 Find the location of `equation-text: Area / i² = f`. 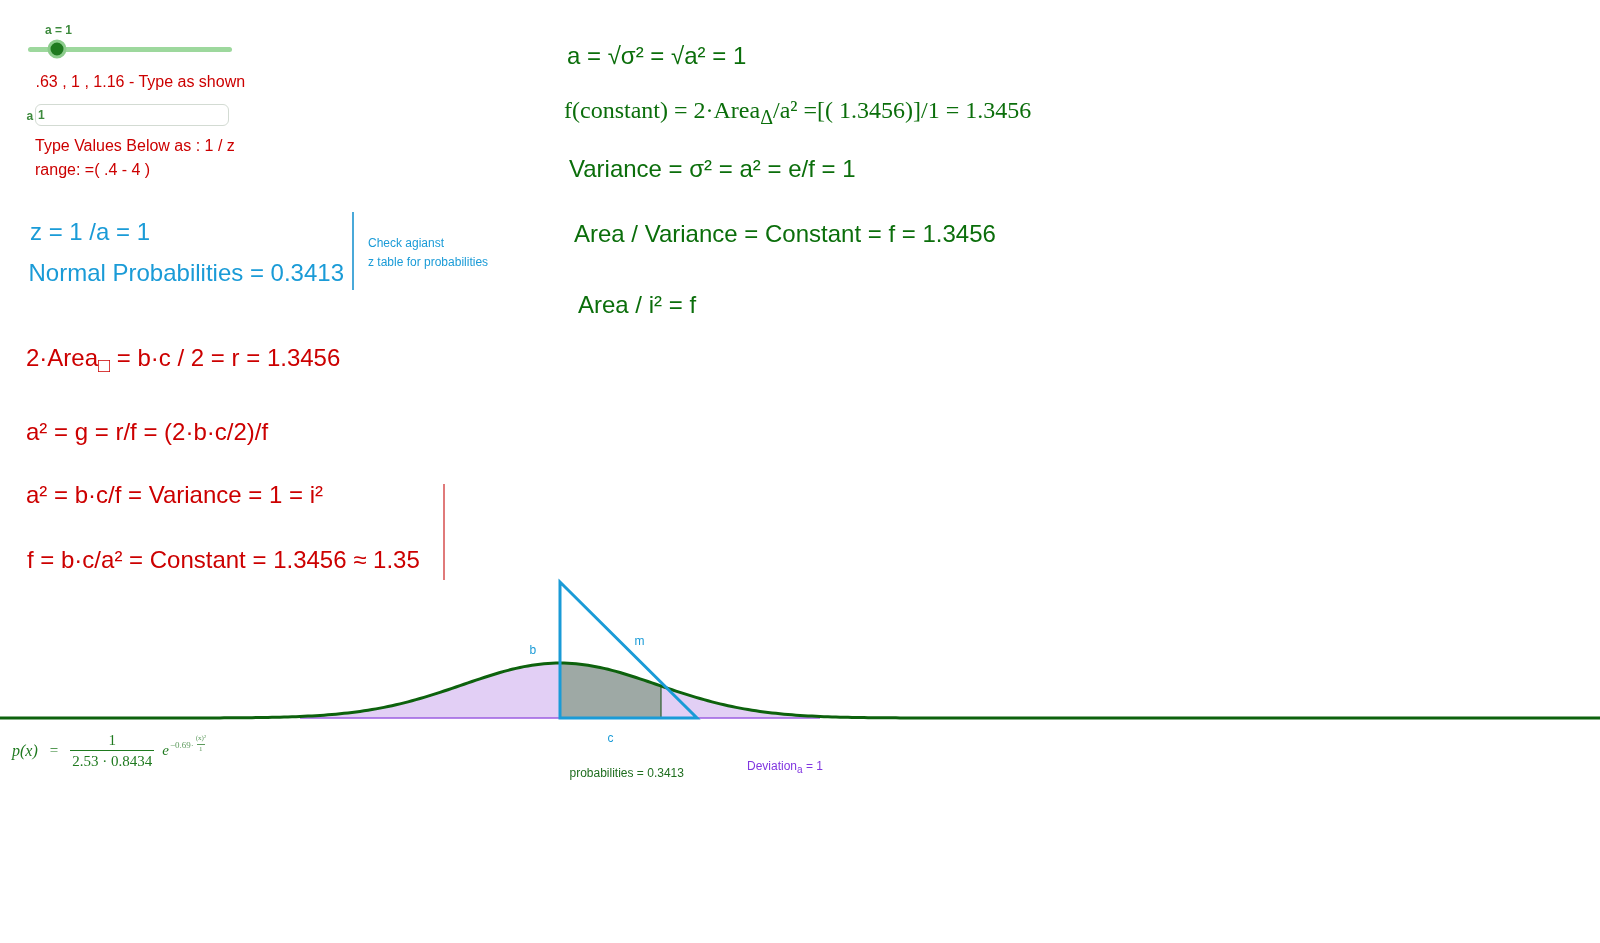

equation-text: Area / i² = f is located at coordinates (637, 305).